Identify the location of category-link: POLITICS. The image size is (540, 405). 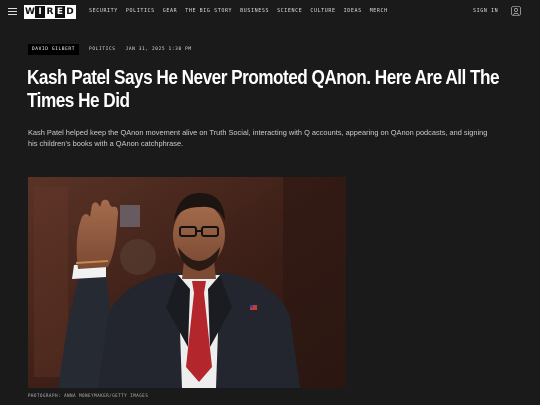
(102, 49).